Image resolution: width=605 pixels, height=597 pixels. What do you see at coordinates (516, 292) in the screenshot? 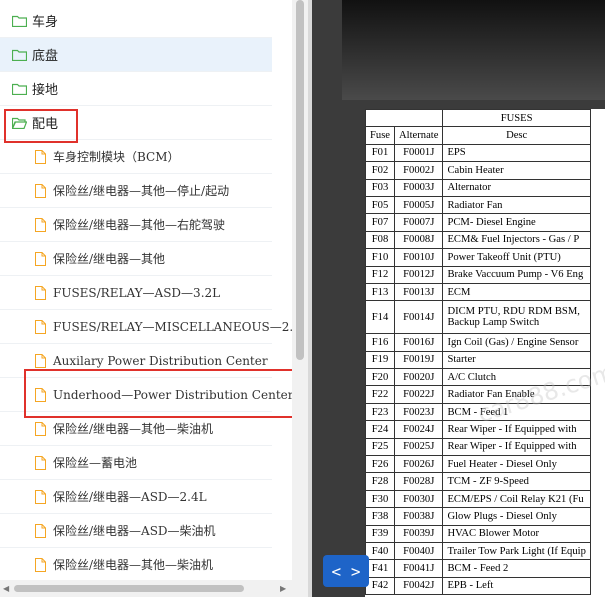
I see `description-cell: ECM` at bounding box center [516, 292].